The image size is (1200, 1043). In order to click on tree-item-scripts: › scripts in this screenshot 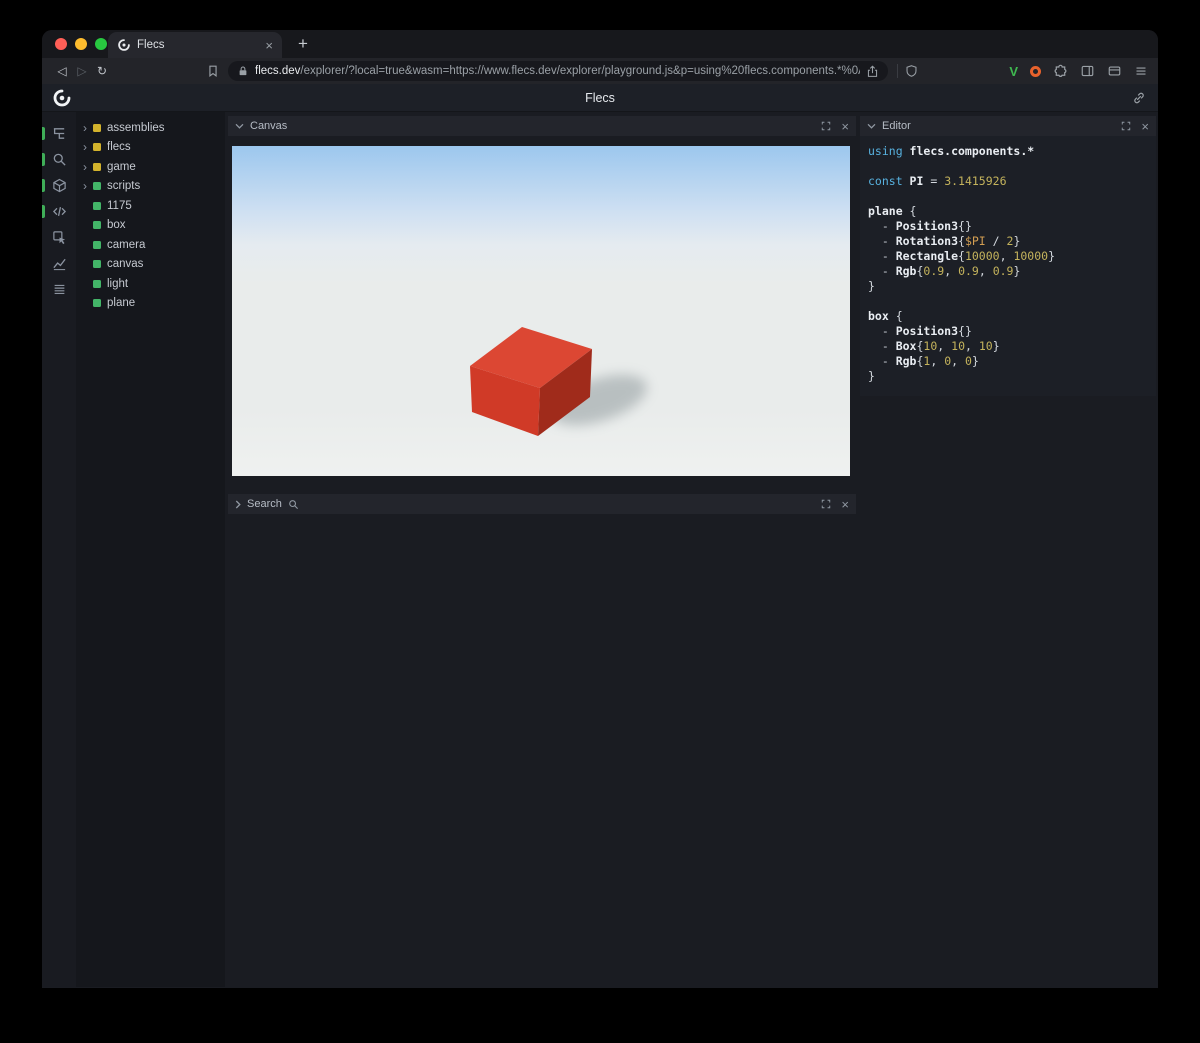, I will do `click(150, 187)`.